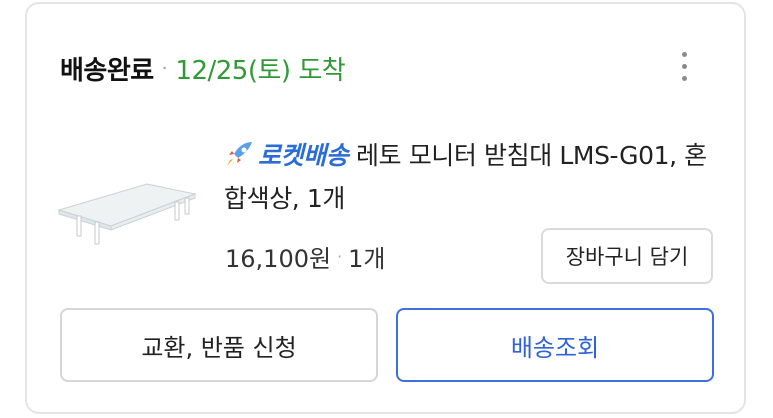 The image size is (773, 418). Describe the element at coordinates (107, 70) in the screenshot. I see `delivery-status: 배송완료` at that location.